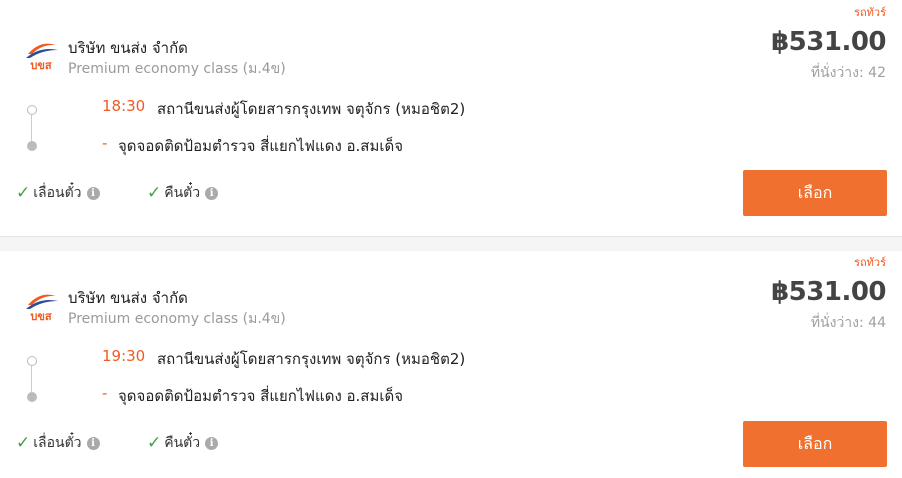  I want to click on departure-time: 18:30, so click(124, 106).